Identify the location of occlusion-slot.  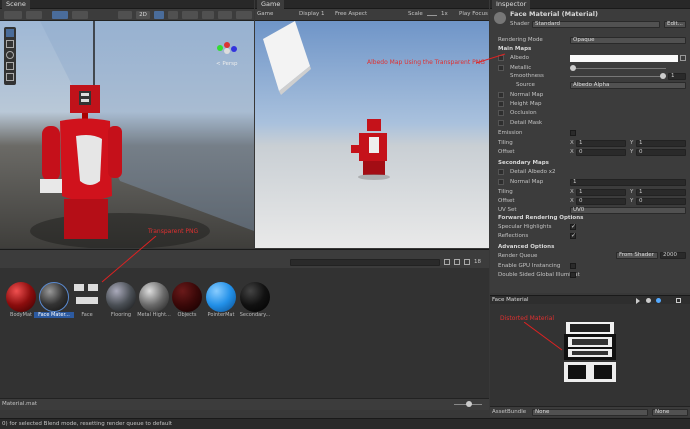
(501, 113).